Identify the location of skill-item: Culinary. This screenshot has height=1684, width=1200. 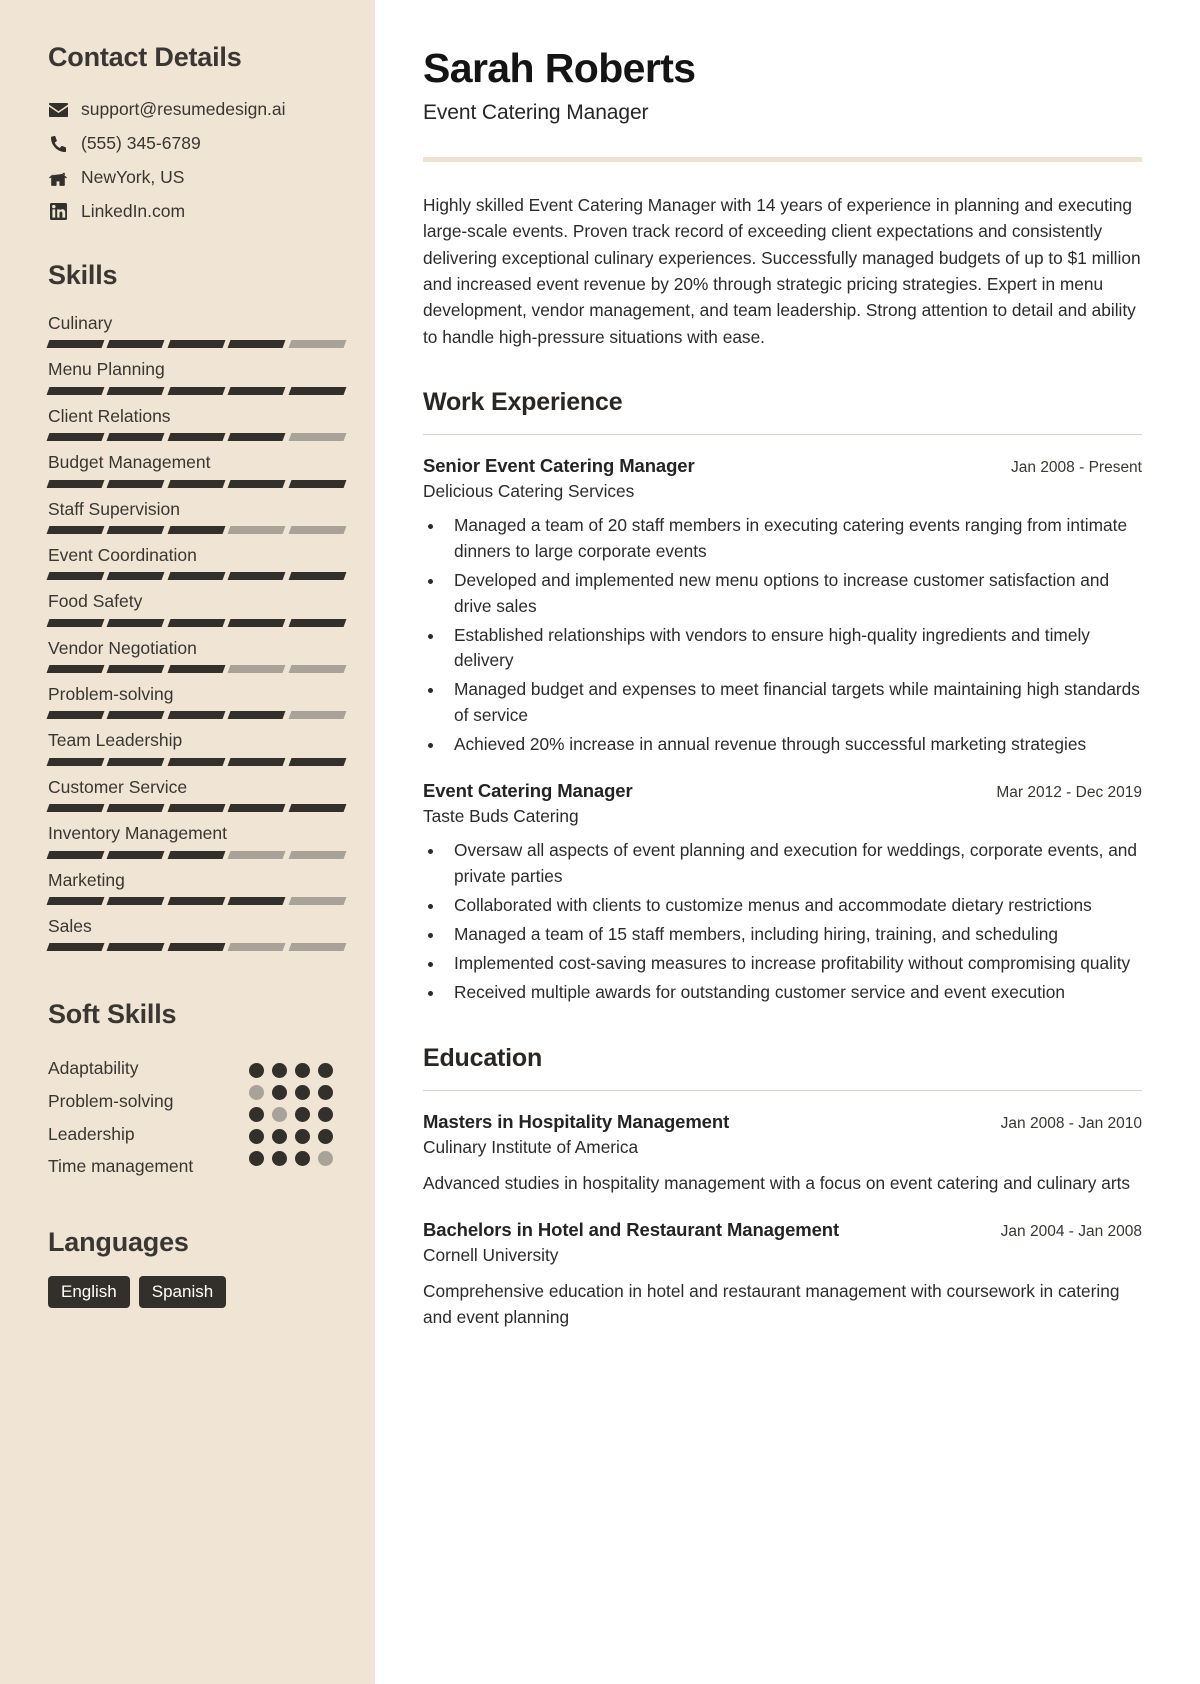
(196, 330).